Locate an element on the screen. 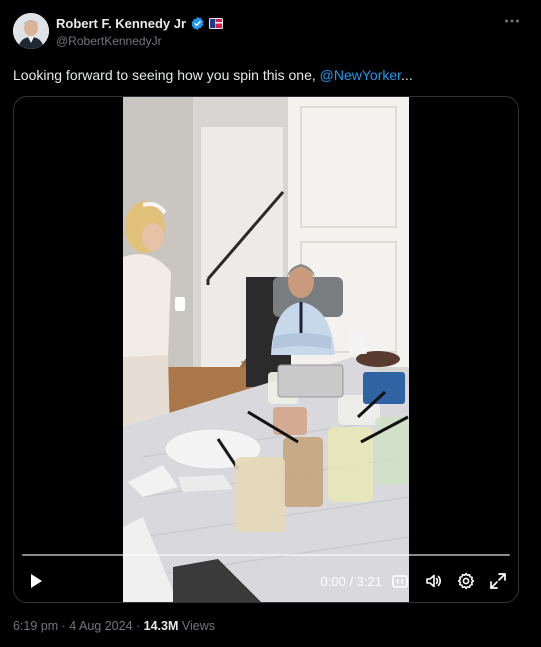 The image size is (541, 647). tweet-date: 4 Aug 2024 is located at coordinates (100, 626).